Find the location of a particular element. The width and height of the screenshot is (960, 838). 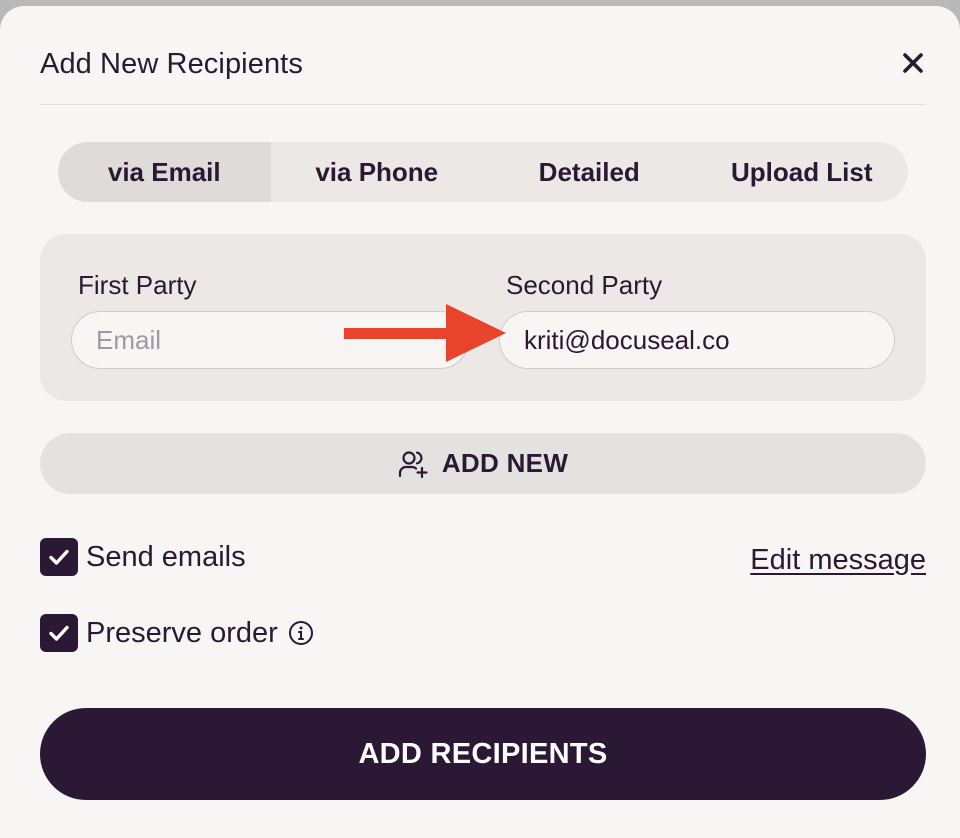

tab-upload-list: Upload List is located at coordinates (802, 172).